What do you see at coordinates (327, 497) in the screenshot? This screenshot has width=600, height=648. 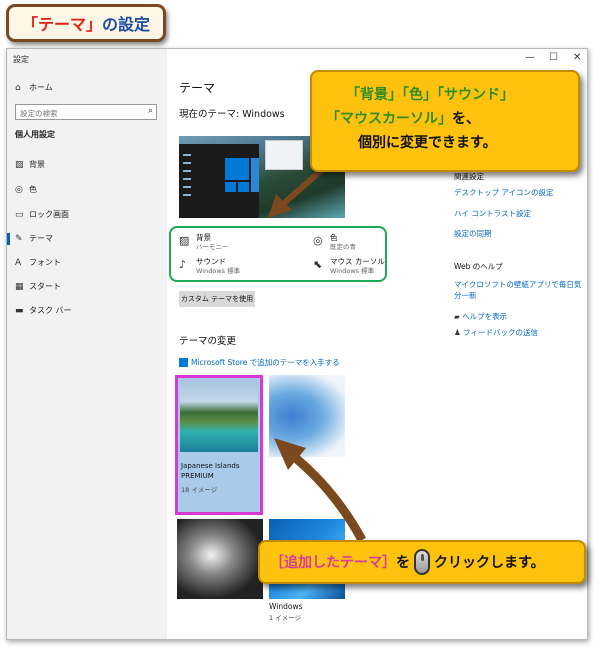 I see `arrow-to-added-theme` at bounding box center [327, 497].